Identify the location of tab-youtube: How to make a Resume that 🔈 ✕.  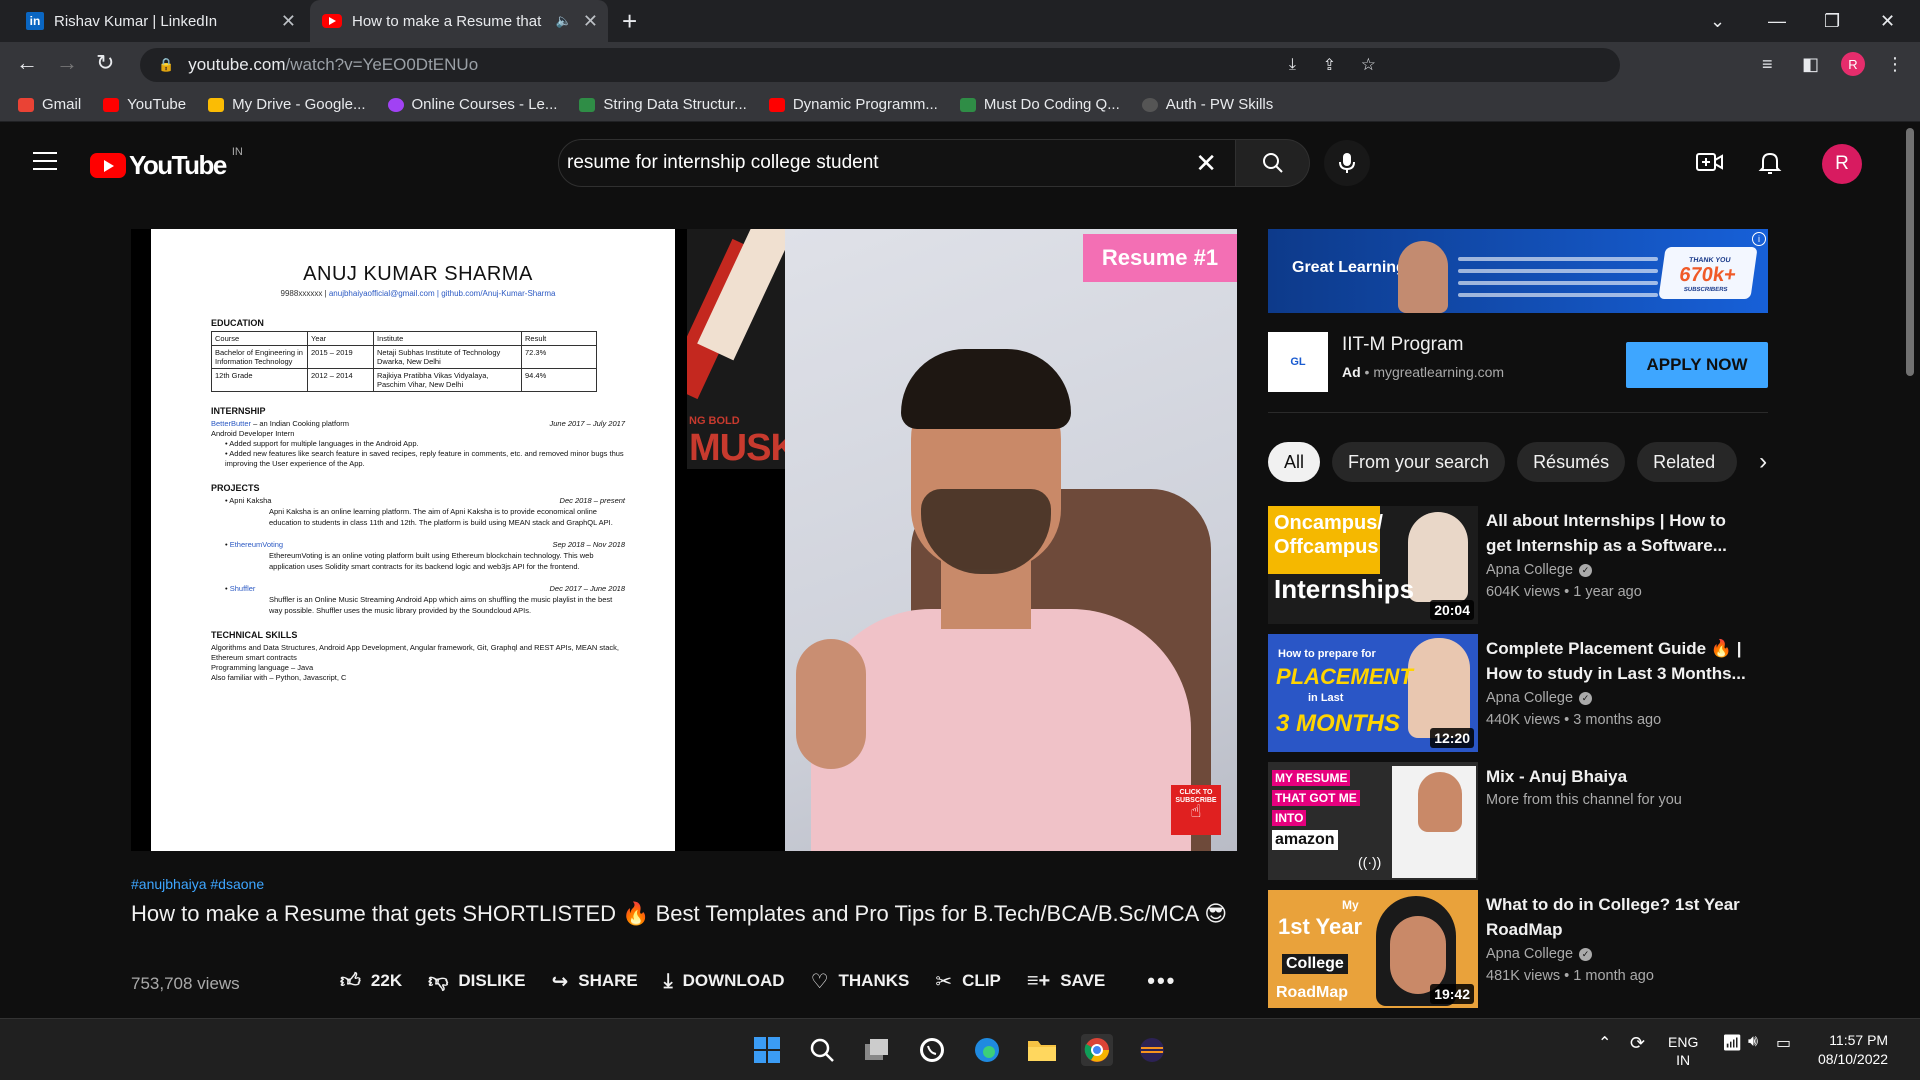
(459, 21).